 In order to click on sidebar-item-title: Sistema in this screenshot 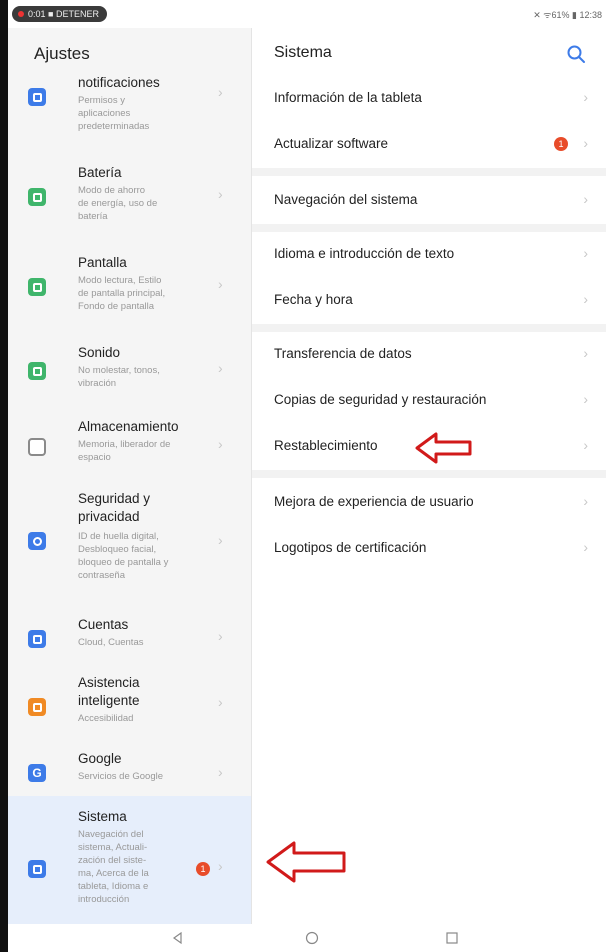, I will do `click(102, 816)`.